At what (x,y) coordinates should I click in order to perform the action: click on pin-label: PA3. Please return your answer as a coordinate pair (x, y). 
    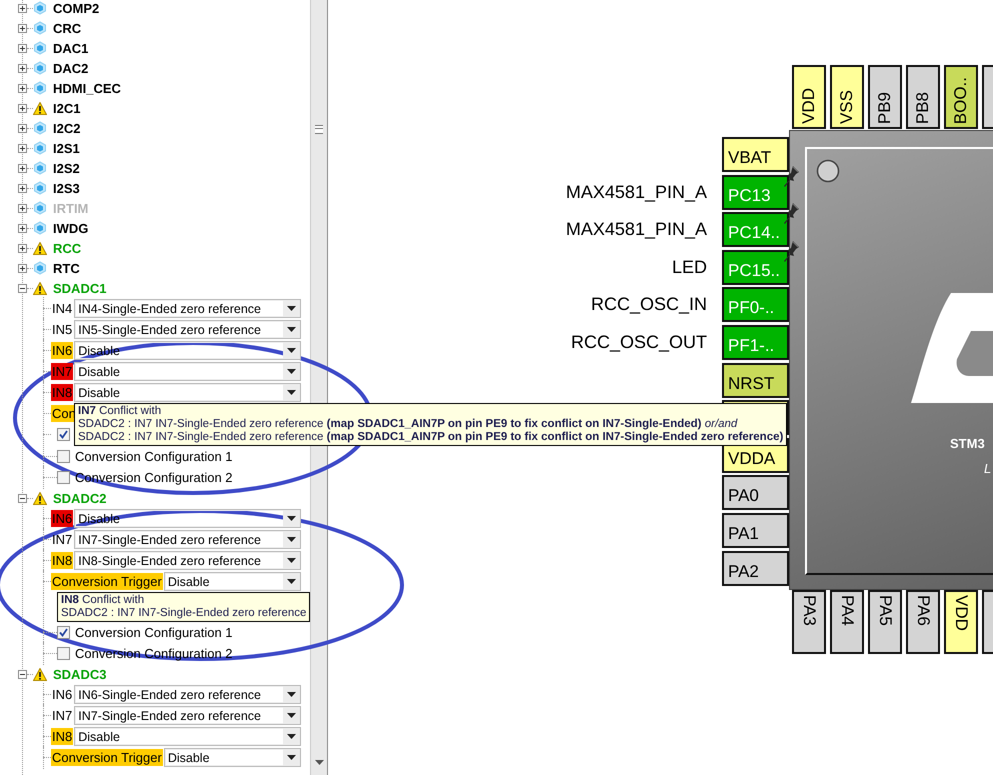
    Looking at the image, I should click on (809, 622).